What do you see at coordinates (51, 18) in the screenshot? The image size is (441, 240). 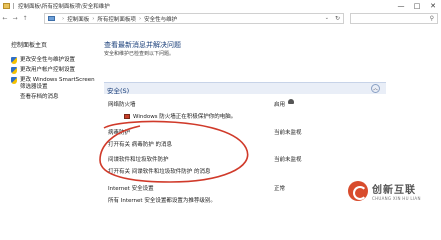 I see `folder-icon` at bounding box center [51, 18].